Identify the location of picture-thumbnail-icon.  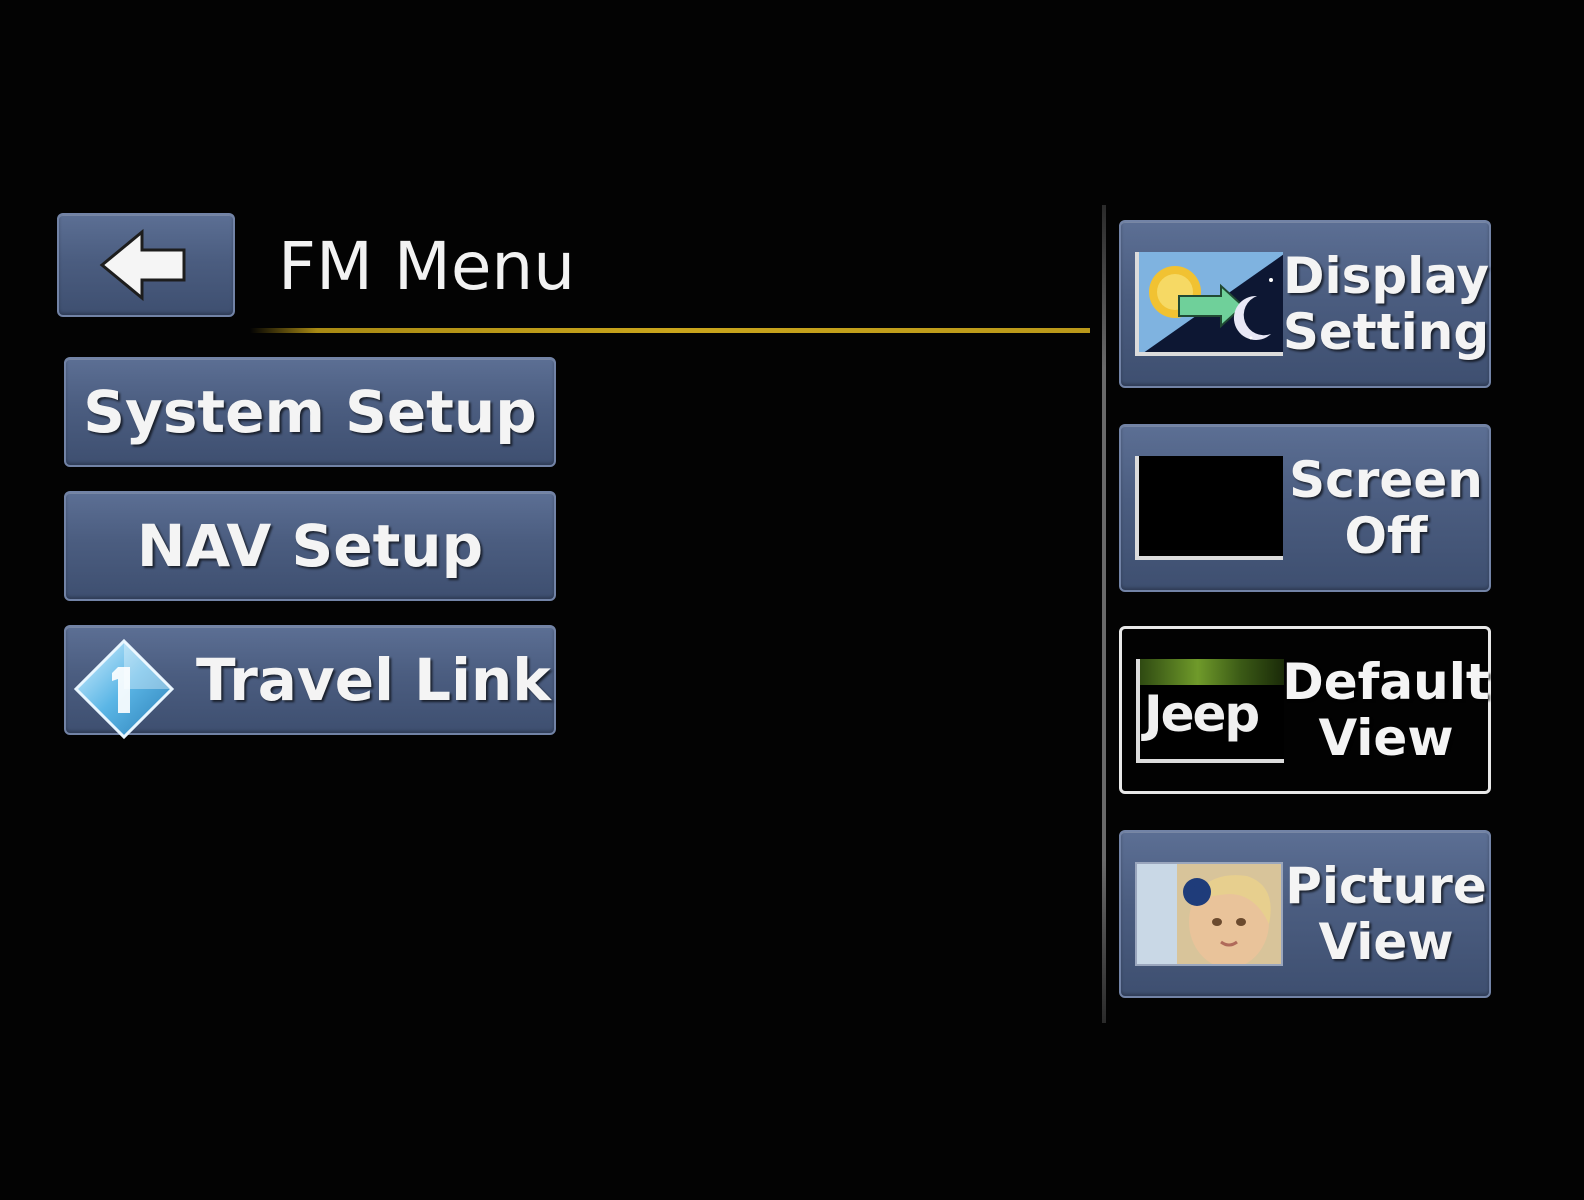
(1209, 914).